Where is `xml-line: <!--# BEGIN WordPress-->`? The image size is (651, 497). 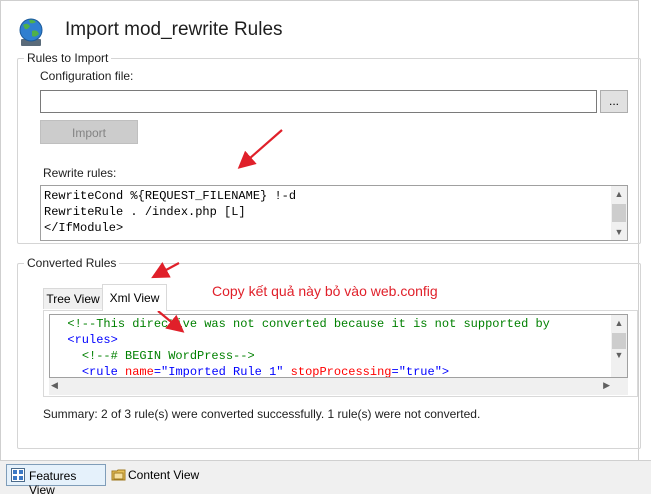
xml-line: <!--# BEGIN WordPress--> is located at coordinates (154, 356).